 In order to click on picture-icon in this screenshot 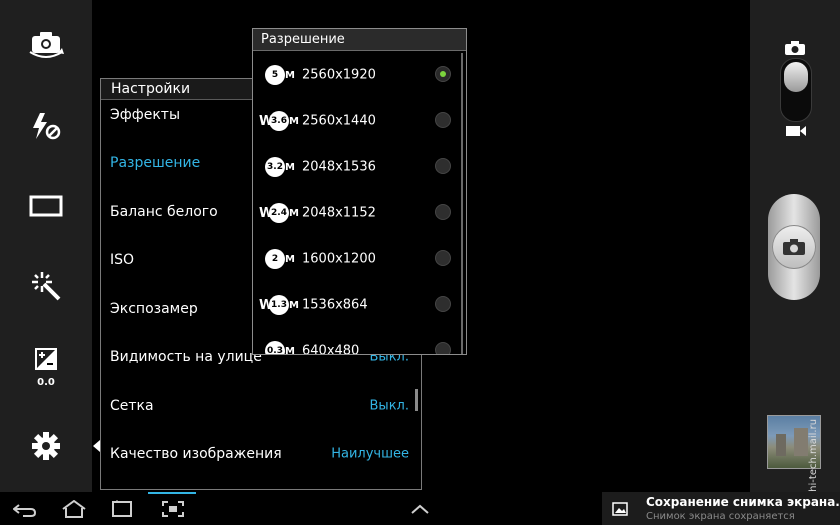, I will do `click(620, 509)`.